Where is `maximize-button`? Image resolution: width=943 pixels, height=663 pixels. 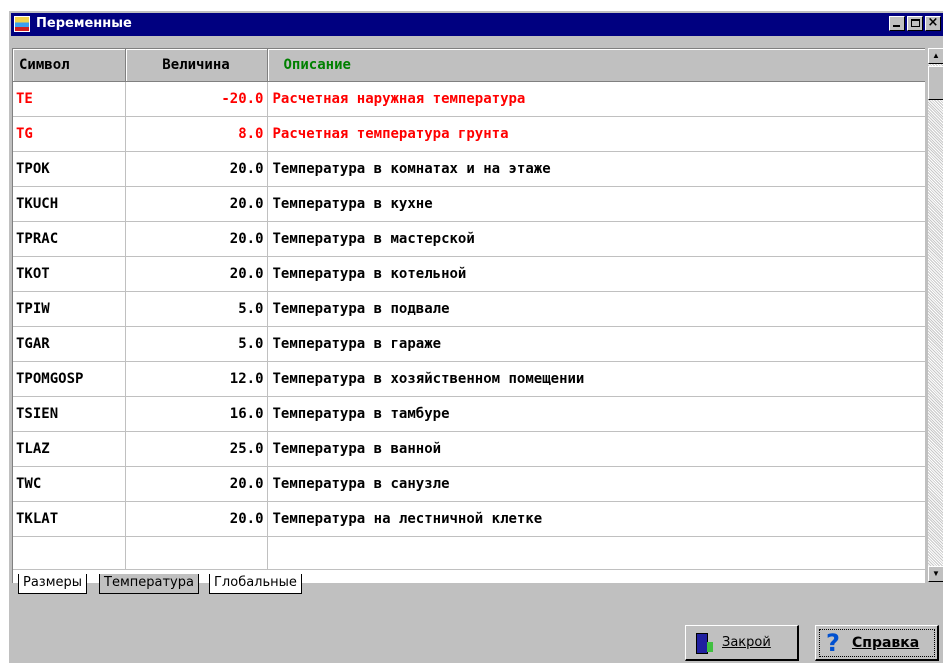
maximize-button is located at coordinates (915, 23).